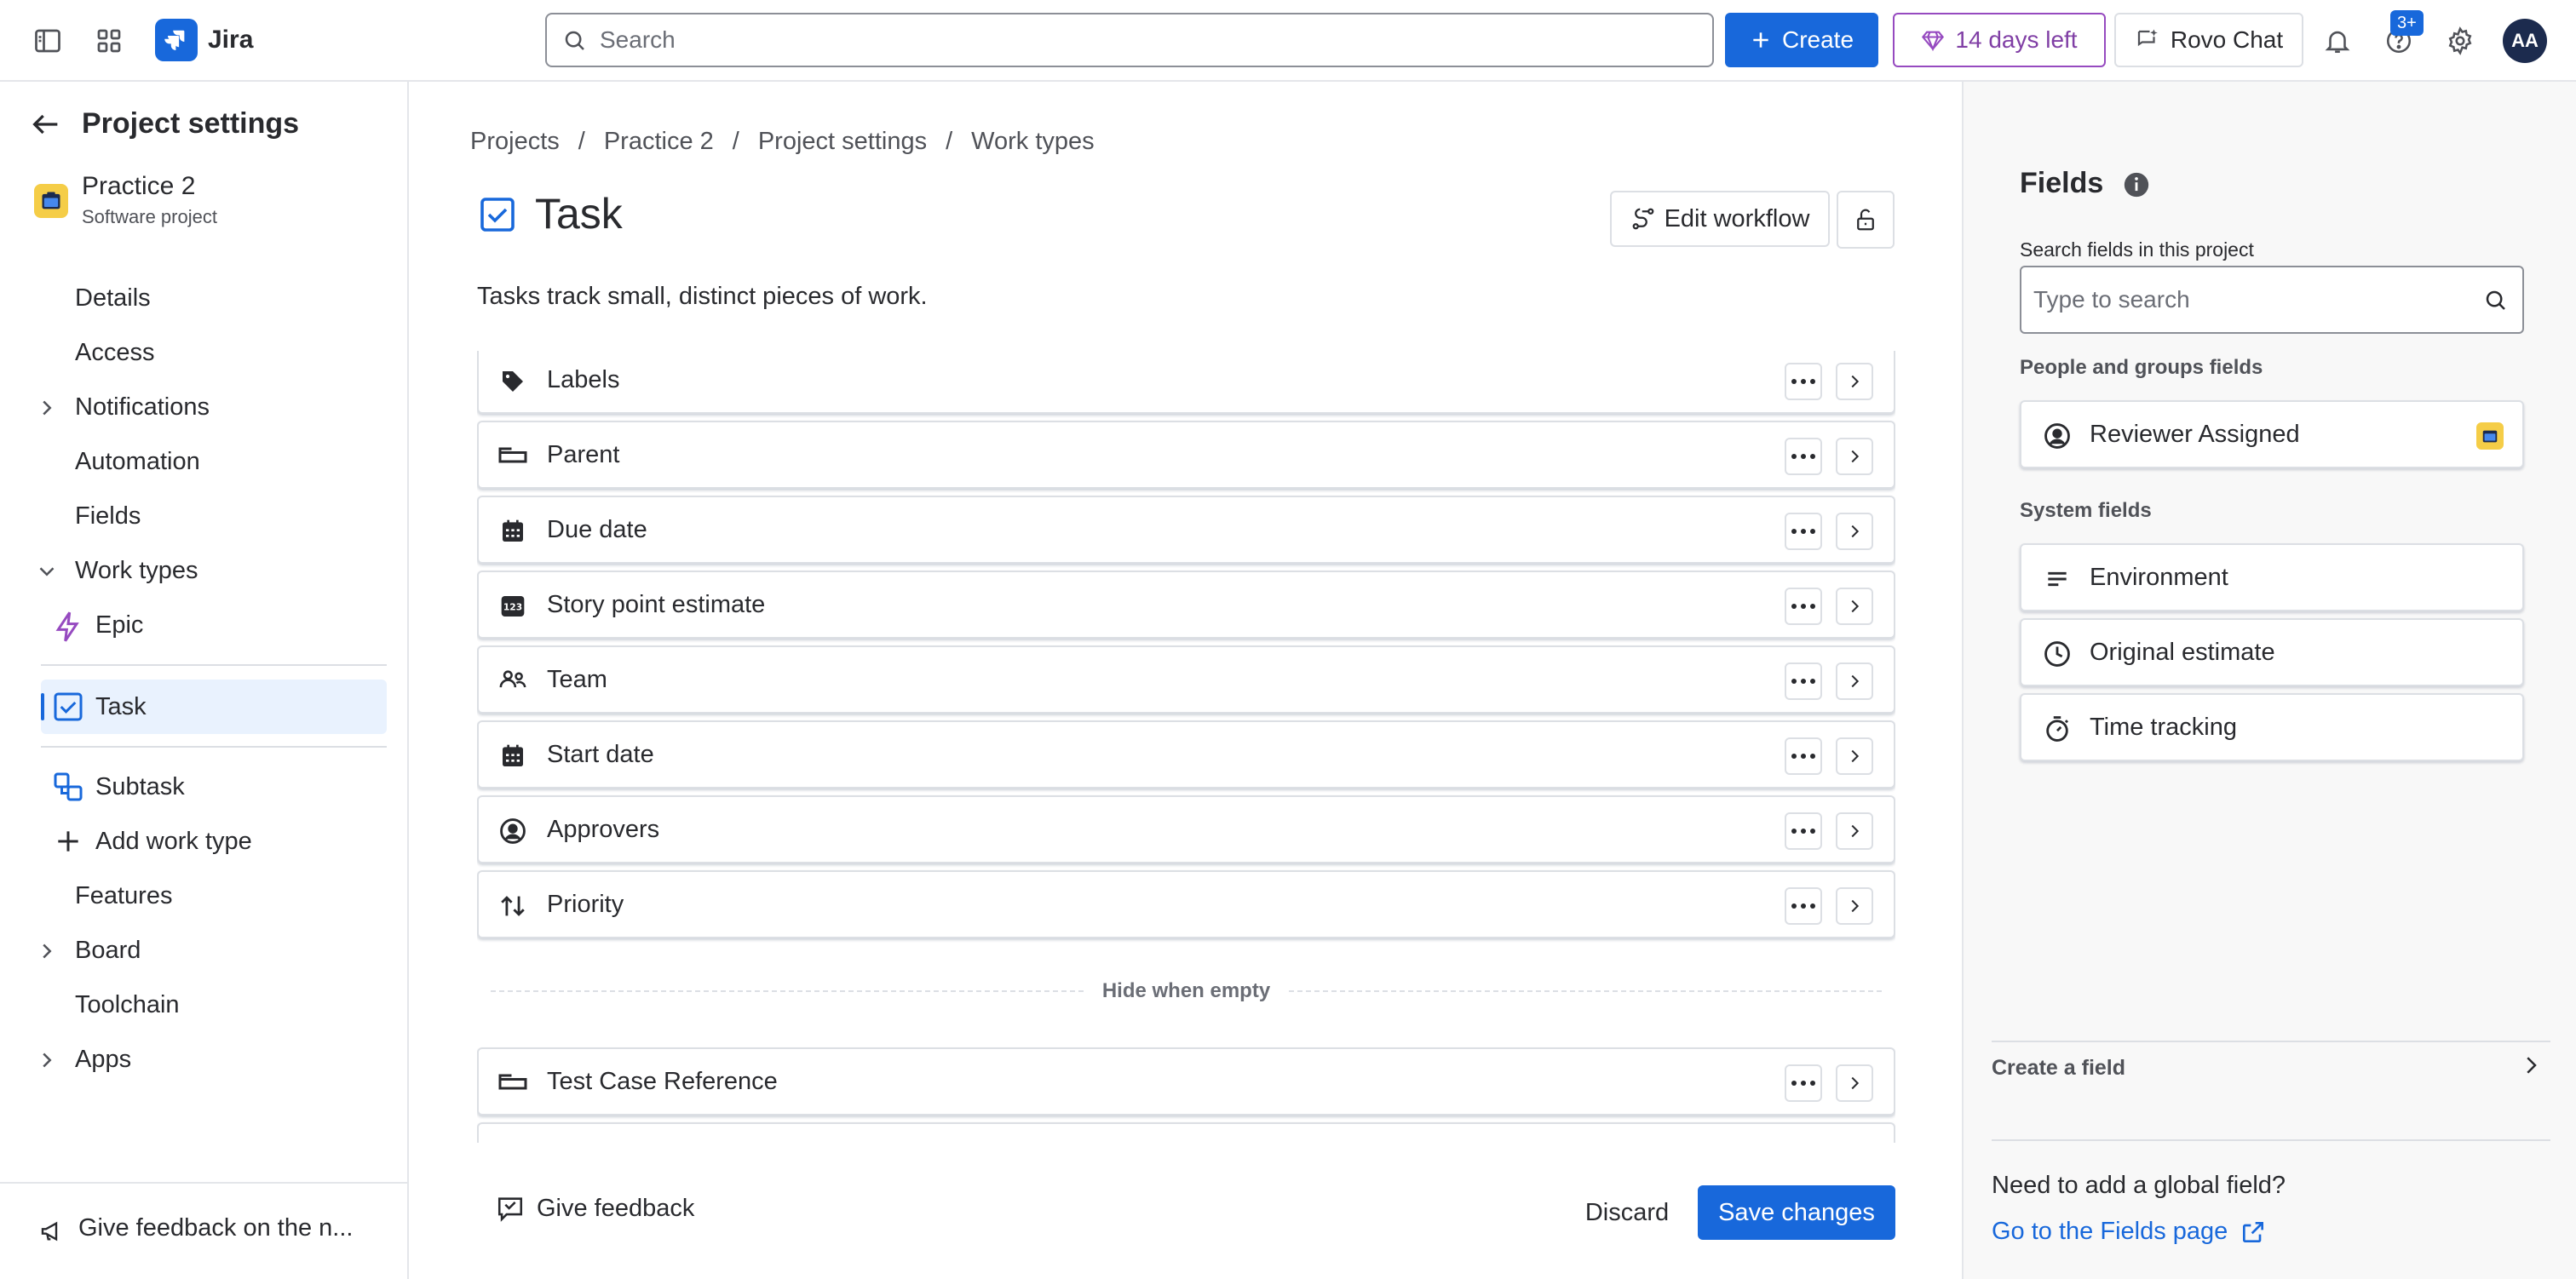 The width and height of the screenshot is (2576, 1279). Describe the element at coordinates (2136, 185) in the screenshot. I see `info-icon` at that location.